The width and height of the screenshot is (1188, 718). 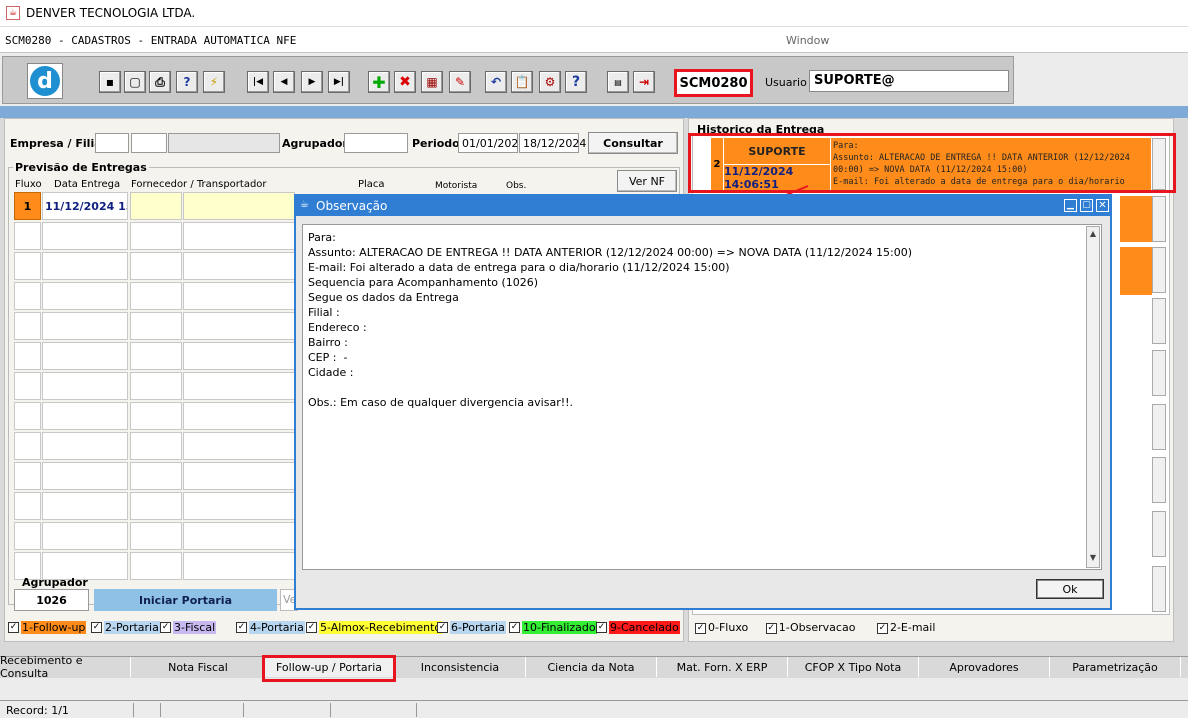 What do you see at coordinates (160, 82) in the screenshot?
I see `print-icon: ⎙` at bounding box center [160, 82].